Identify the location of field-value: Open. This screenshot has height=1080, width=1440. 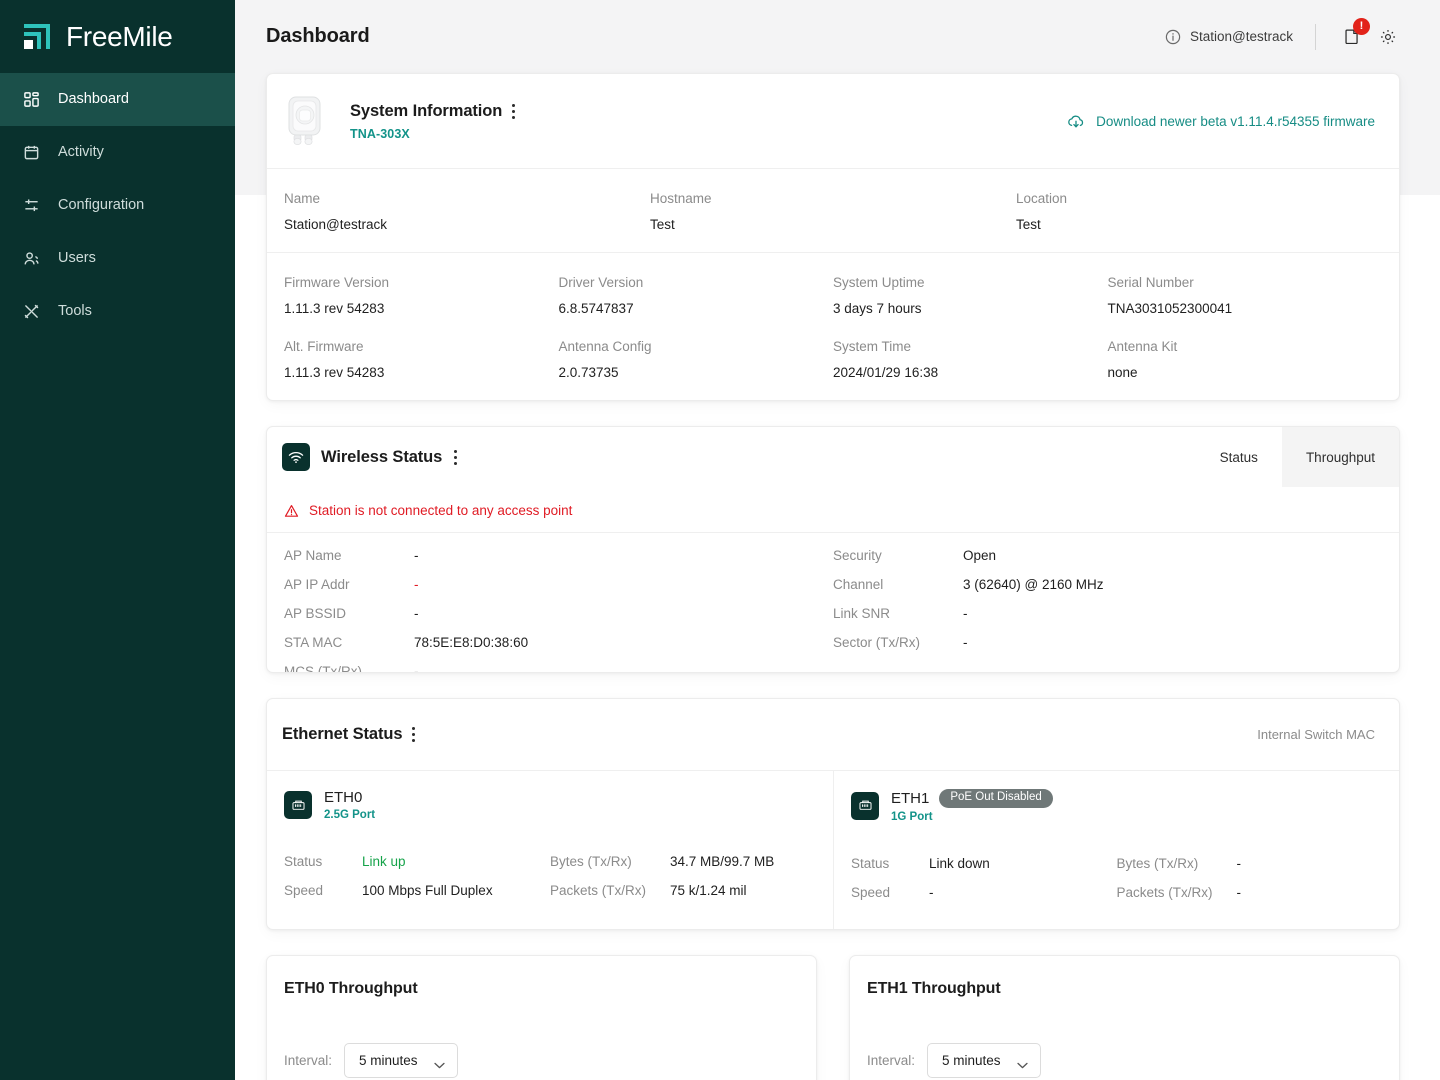
(980, 555).